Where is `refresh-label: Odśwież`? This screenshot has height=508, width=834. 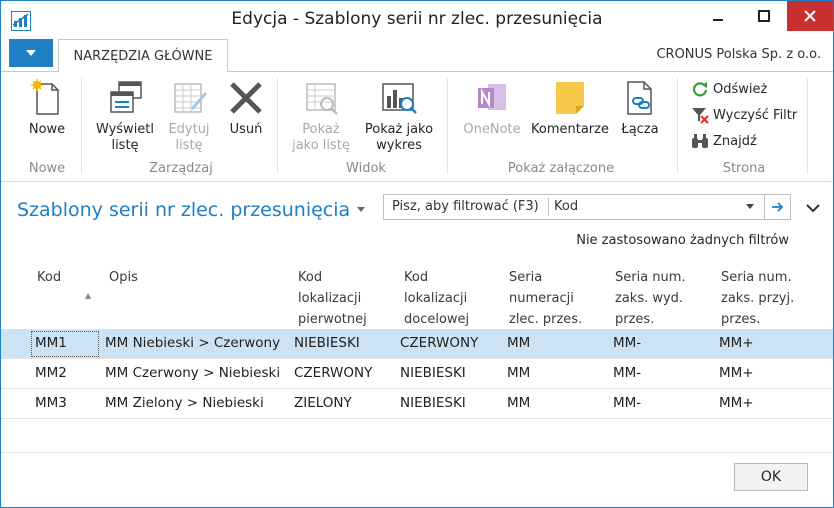
refresh-label: Odśwież is located at coordinates (740, 89).